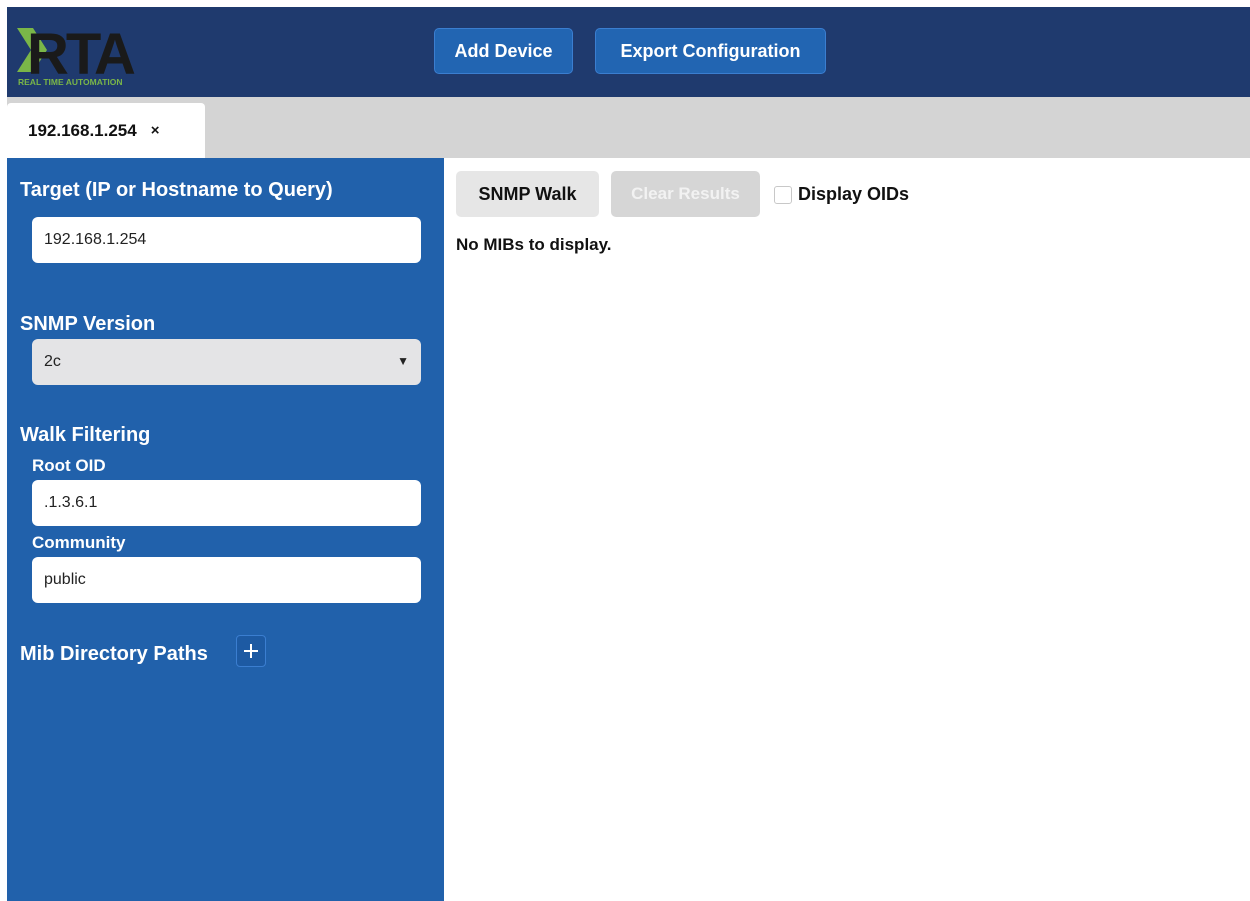 The width and height of the screenshot is (1250, 901). Describe the element at coordinates (628, 127) in the screenshot. I see `tab-bar: 192.168.1.254 ×` at that location.